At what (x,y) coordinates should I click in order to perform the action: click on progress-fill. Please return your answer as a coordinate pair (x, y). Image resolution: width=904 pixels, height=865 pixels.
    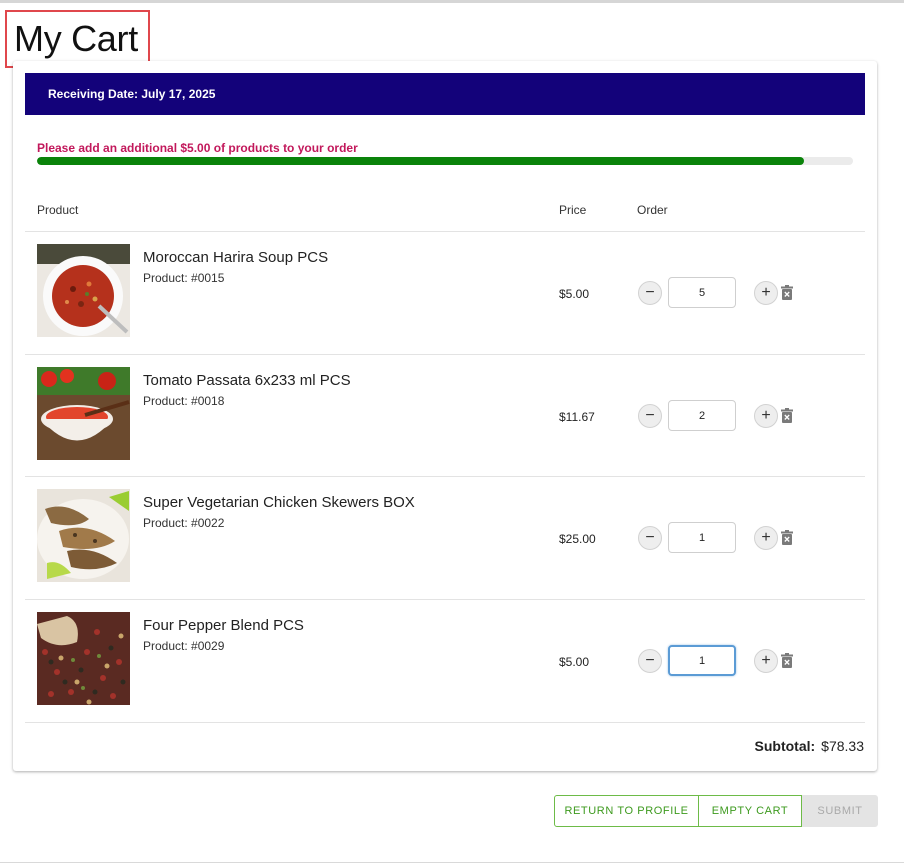
    Looking at the image, I should click on (421, 161).